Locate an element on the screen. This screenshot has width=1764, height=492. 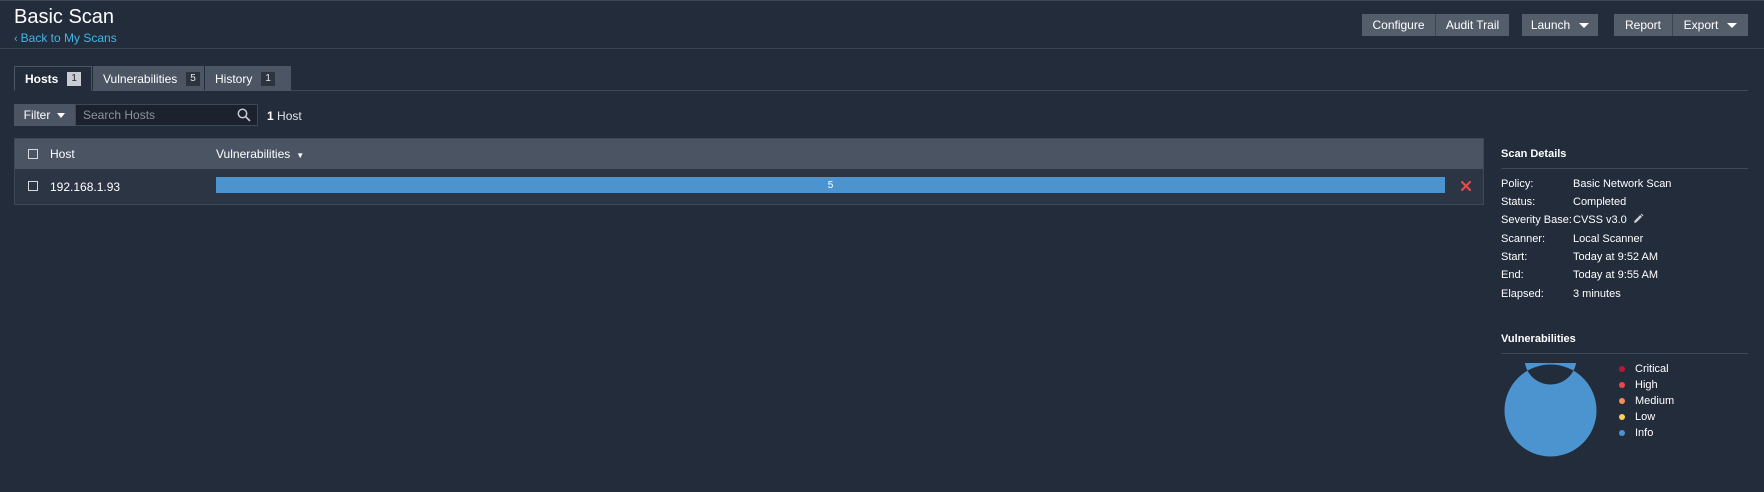
remove-host-icon is located at coordinates (1466, 186).